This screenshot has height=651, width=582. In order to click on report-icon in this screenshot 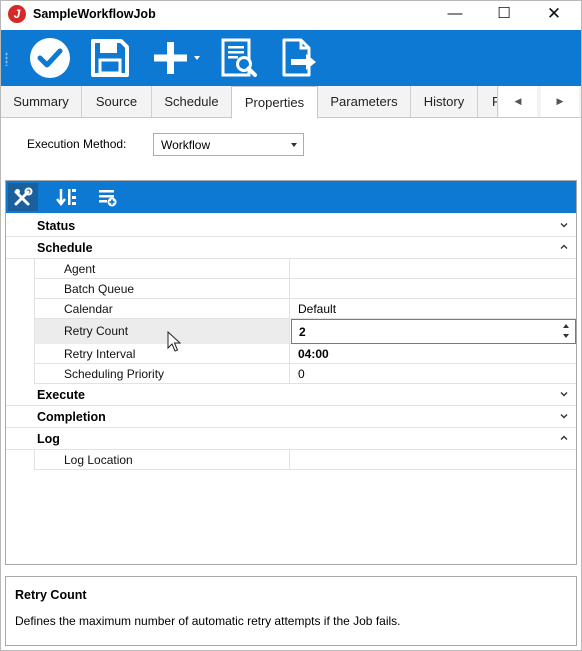, I will do `click(239, 57)`.